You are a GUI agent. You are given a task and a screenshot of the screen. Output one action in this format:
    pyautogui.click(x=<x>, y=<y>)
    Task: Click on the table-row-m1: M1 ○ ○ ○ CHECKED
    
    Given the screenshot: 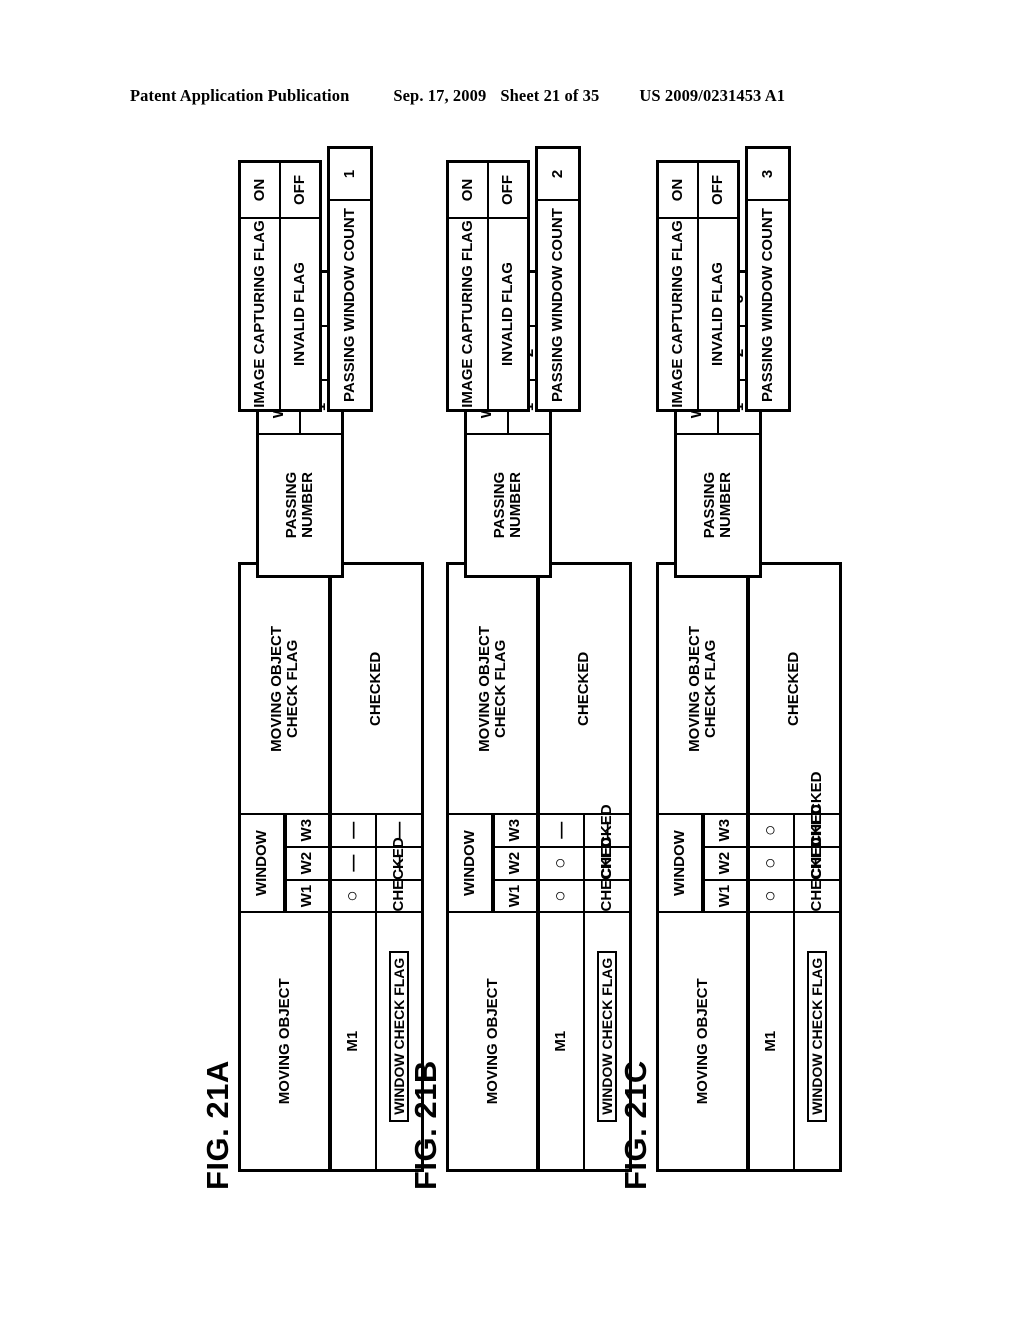 What is the action you would take?
    pyautogui.click(x=794, y=867)
    